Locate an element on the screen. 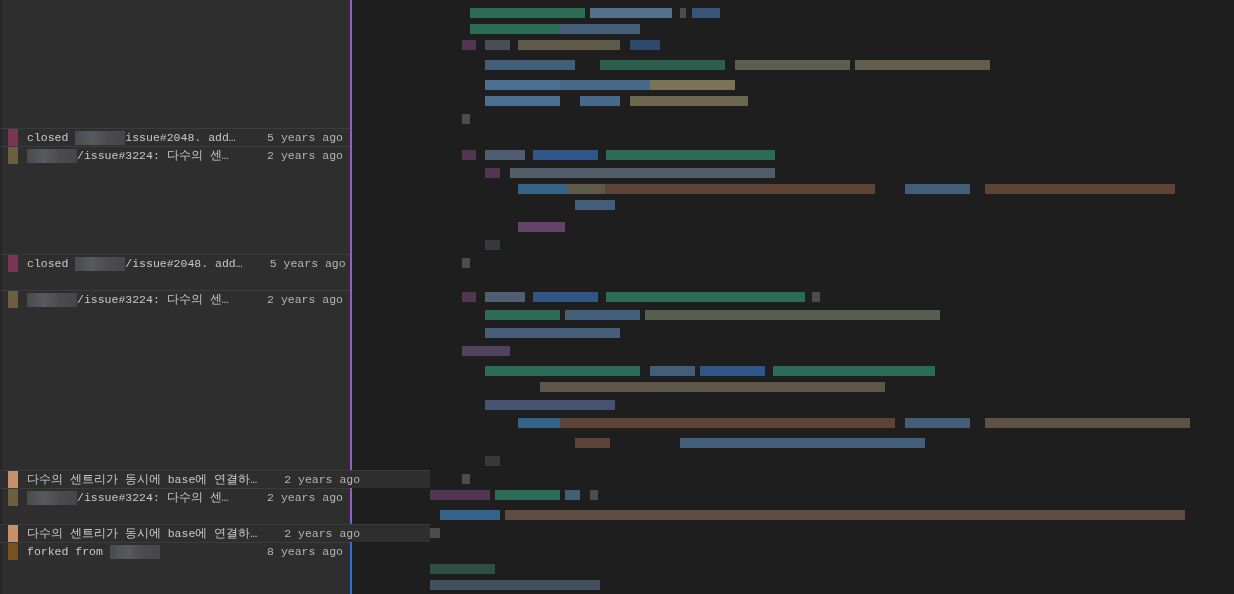  commit-time: 8 years ago is located at coordinates (304, 552).